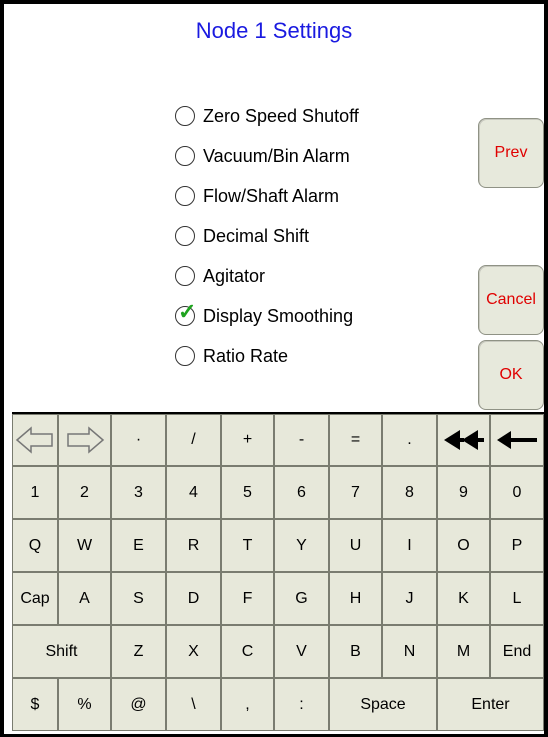 The height and width of the screenshot is (737, 548). Describe the element at coordinates (301, 492) in the screenshot. I see `key-6: 6` at that location.